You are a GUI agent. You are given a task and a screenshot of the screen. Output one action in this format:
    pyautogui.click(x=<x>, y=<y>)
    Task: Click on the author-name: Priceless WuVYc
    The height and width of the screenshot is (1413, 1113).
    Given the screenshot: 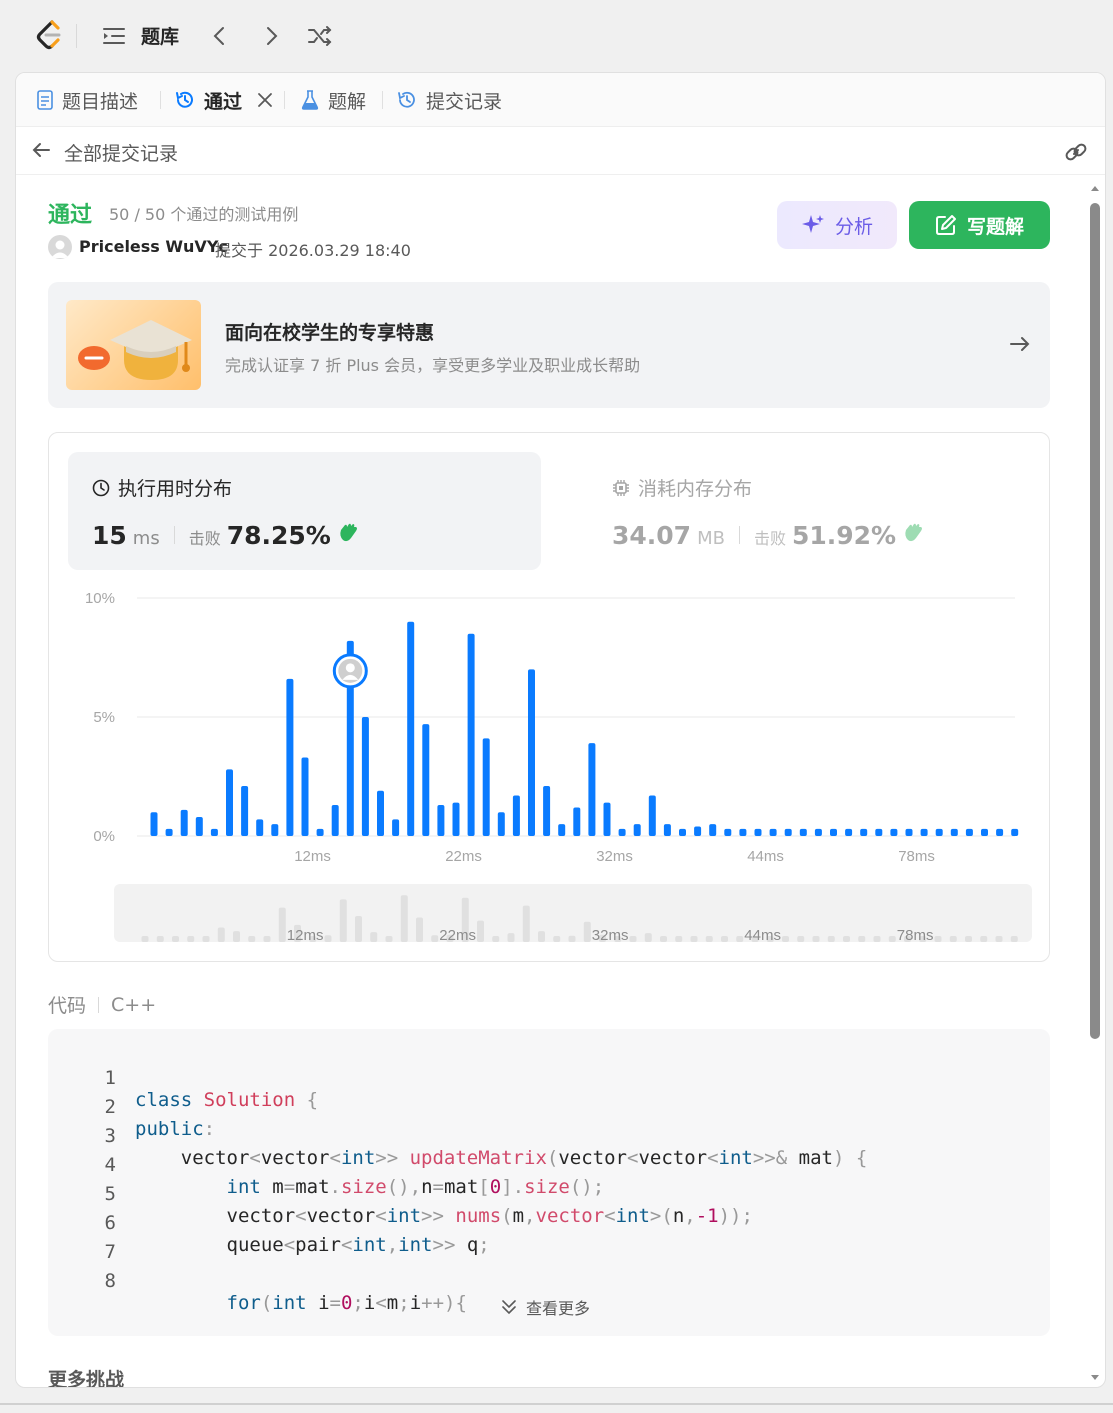 What is the action you would take?
    pyautogui.click(x=153, y=246)
    